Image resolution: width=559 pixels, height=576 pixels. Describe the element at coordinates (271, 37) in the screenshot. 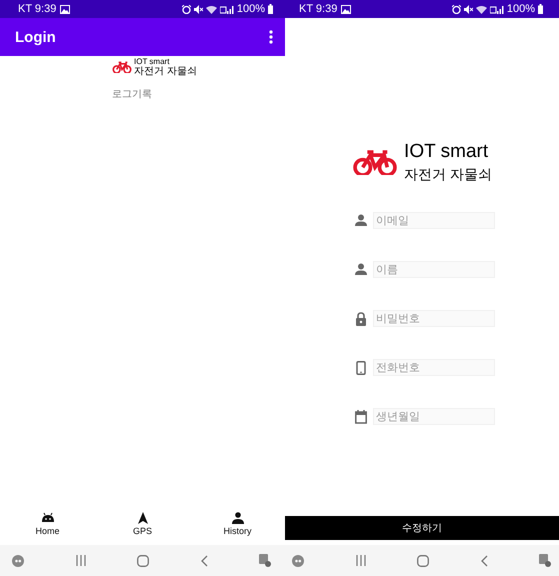

I see `overflow-menu-icon` at that location.